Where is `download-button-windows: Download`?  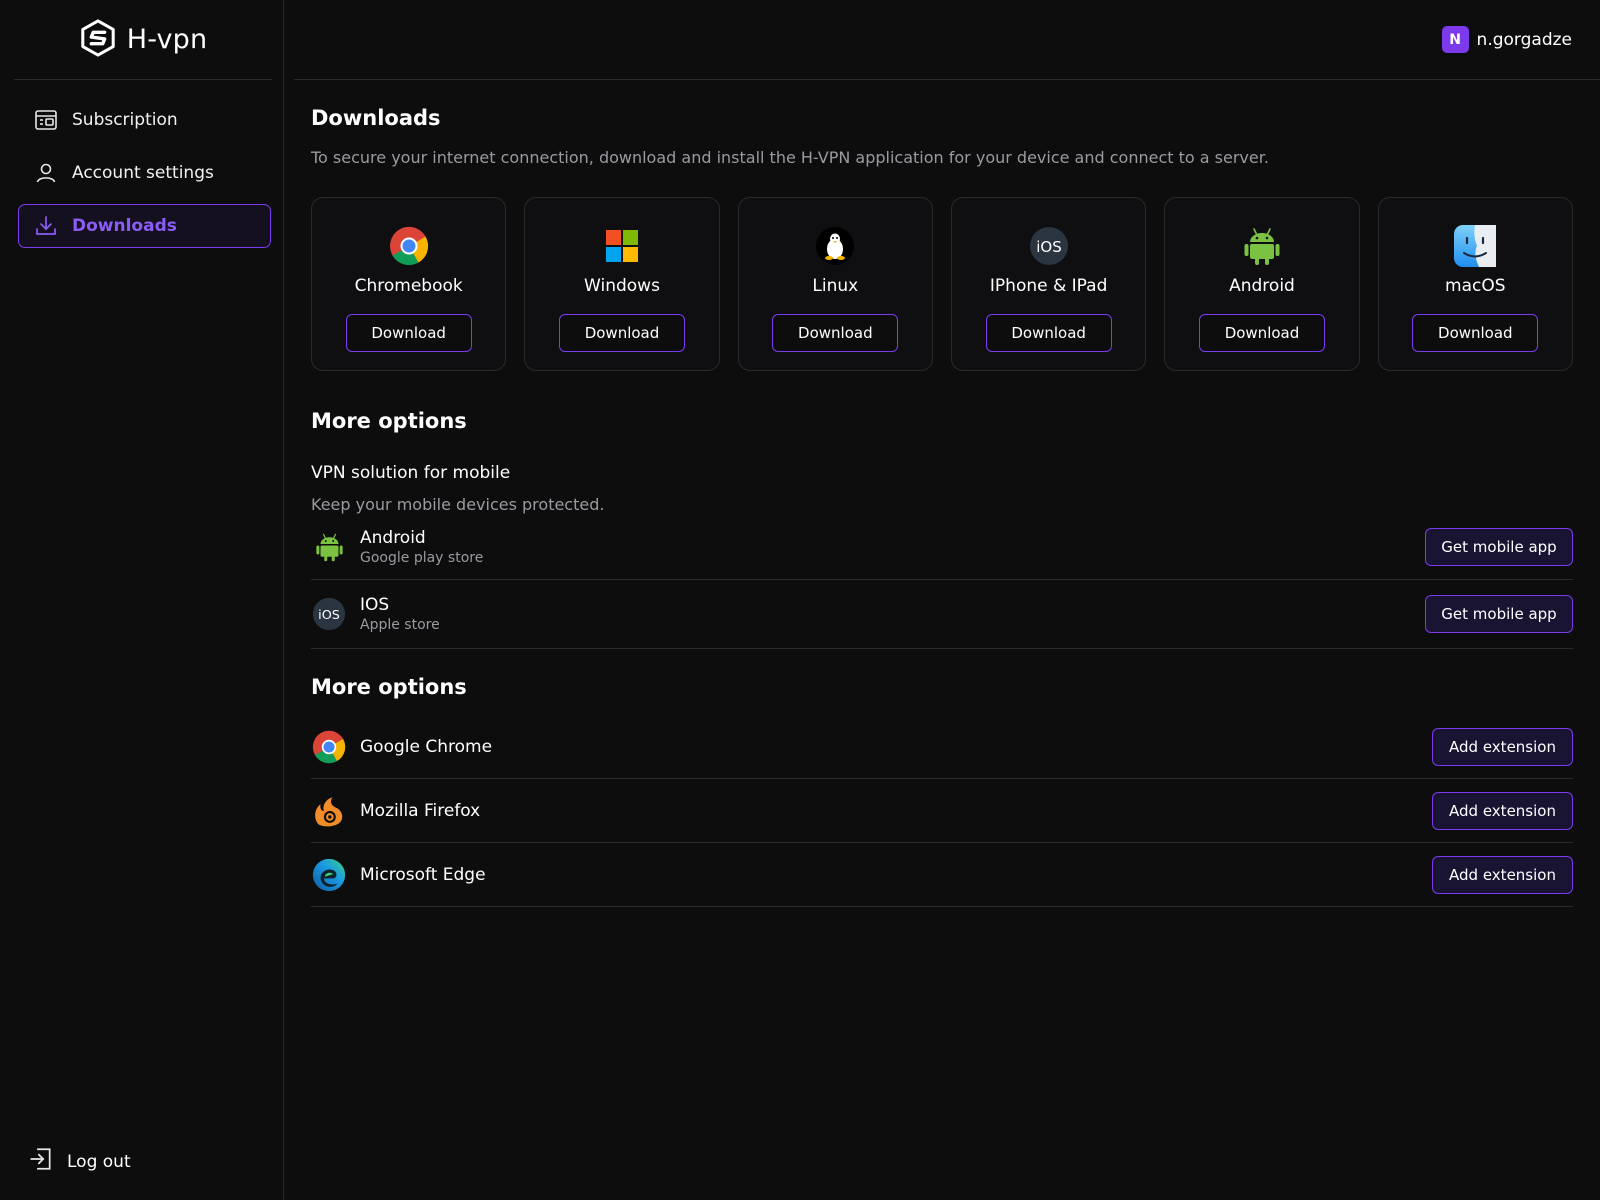 download-button-windows: Download is located at coordinates (621, 333).